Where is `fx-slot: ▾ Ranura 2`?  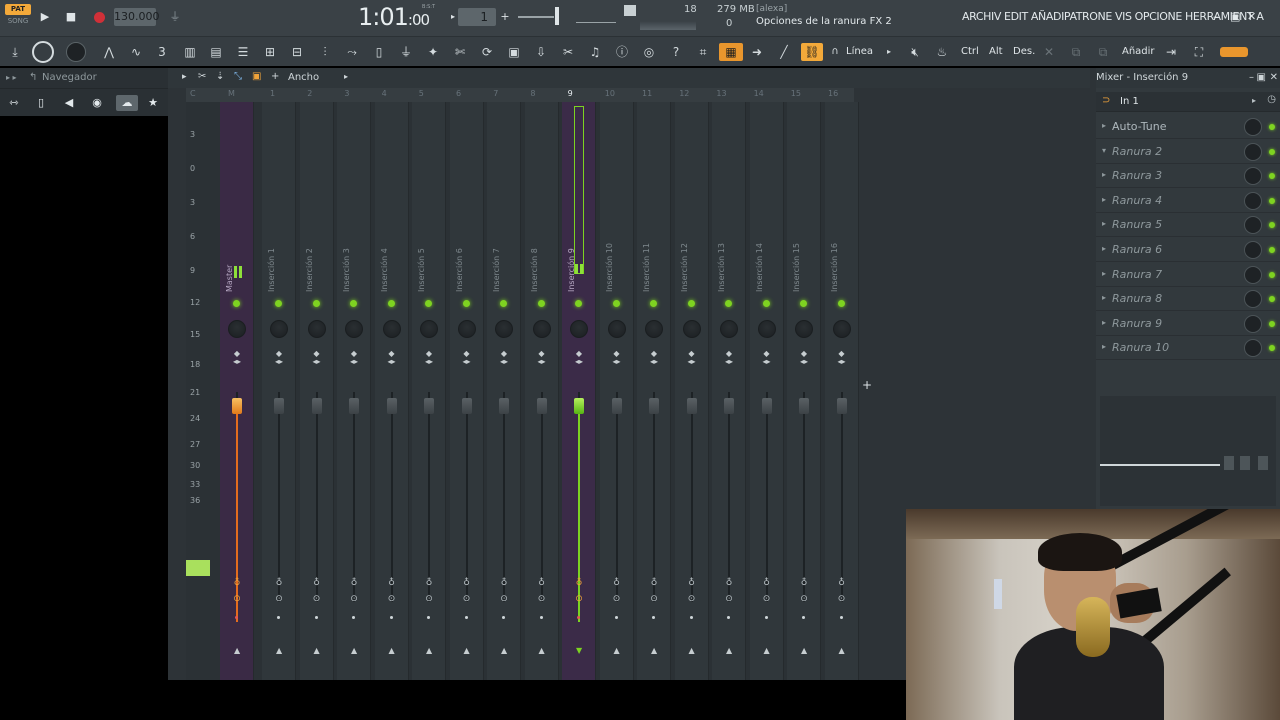 fx-slot: ▾ Ranura 2 is located at coordinates (1188, 152).